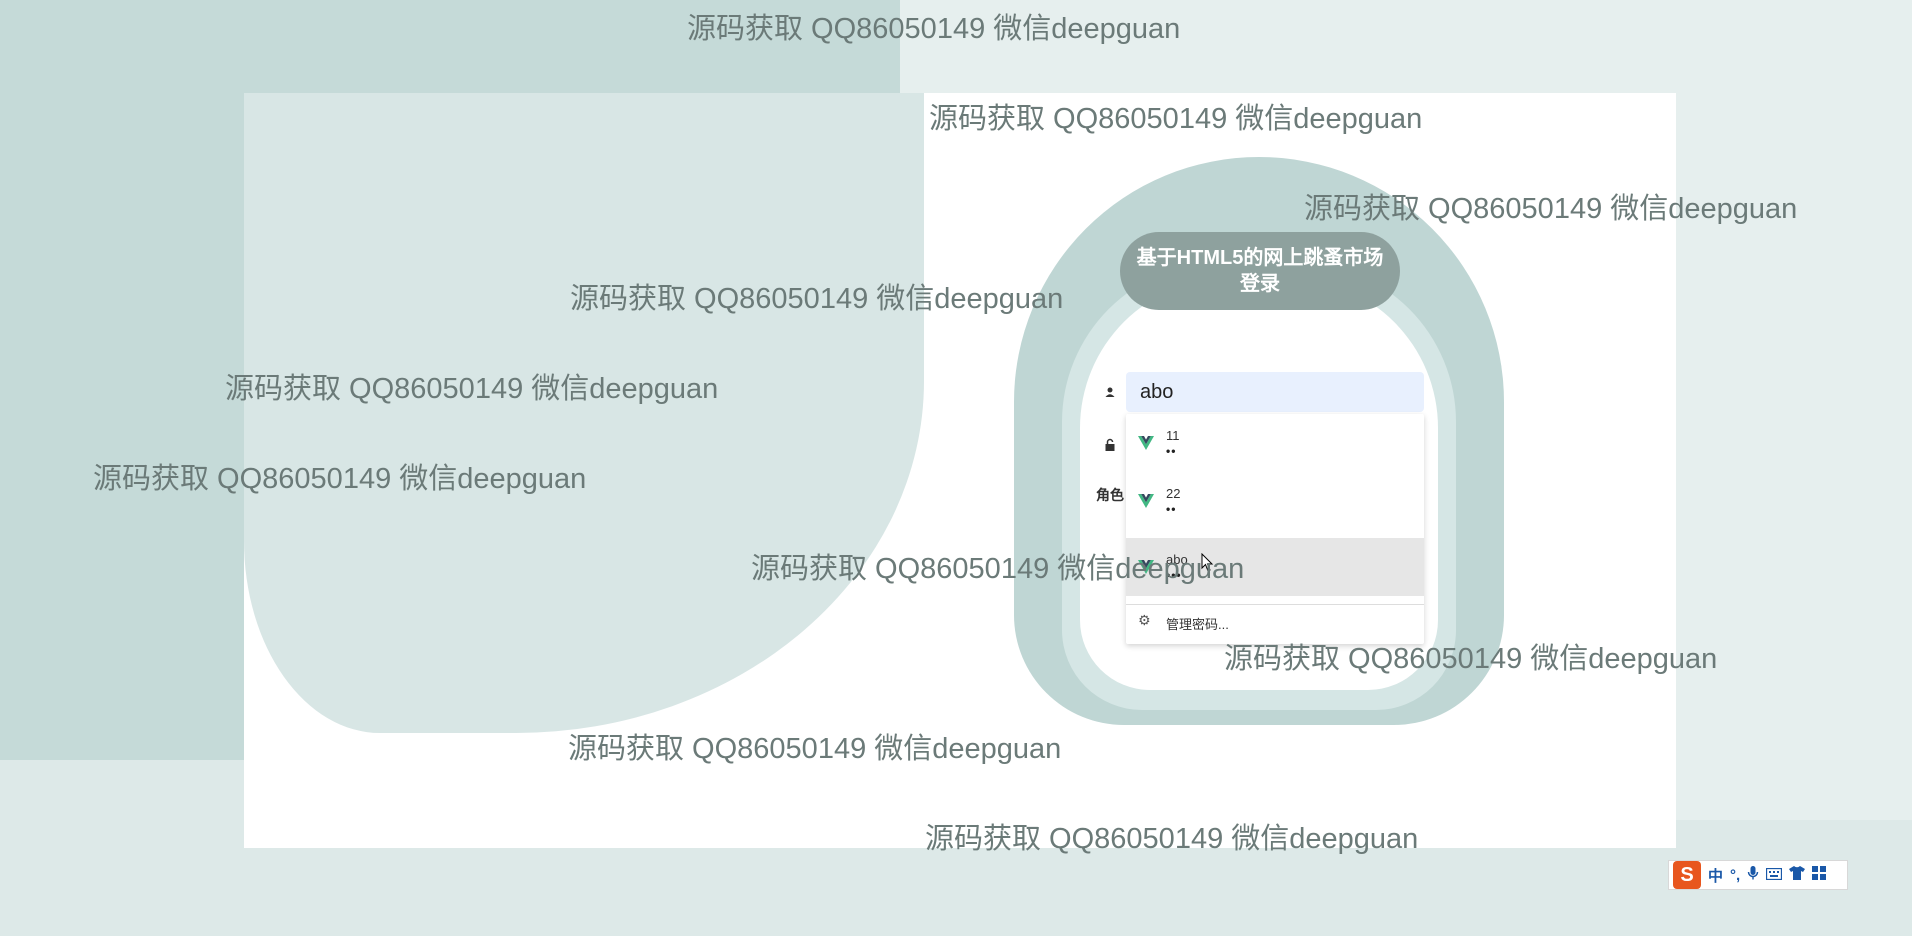  I want to click on toolbox-icon, so click(1819, 875).